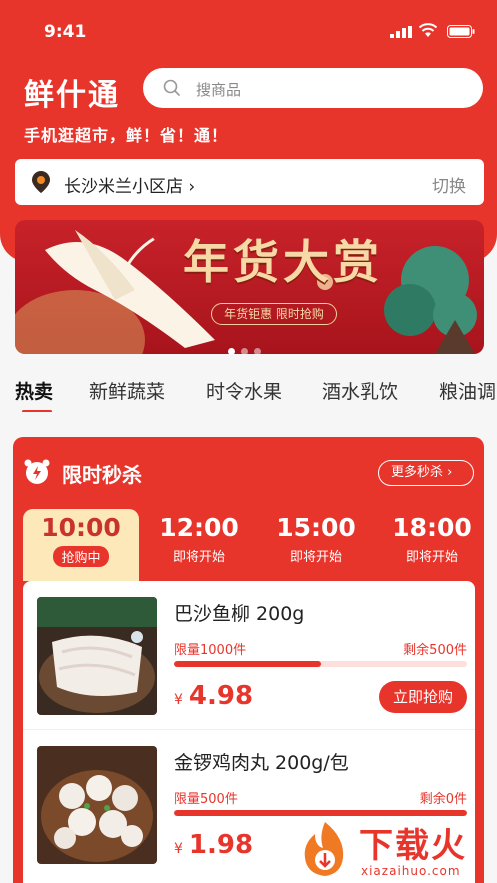 This screenshot has height=883, width=497. I want to click on stock-progress-fill, so click(247, 664).